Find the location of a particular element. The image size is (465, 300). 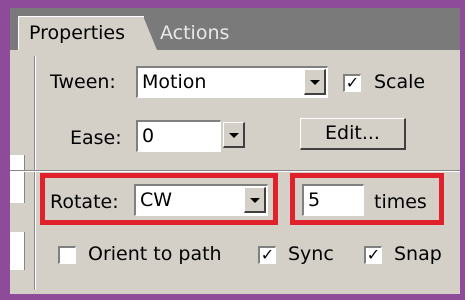

tween-dropdown-icon is located at coordinates (315, 82).